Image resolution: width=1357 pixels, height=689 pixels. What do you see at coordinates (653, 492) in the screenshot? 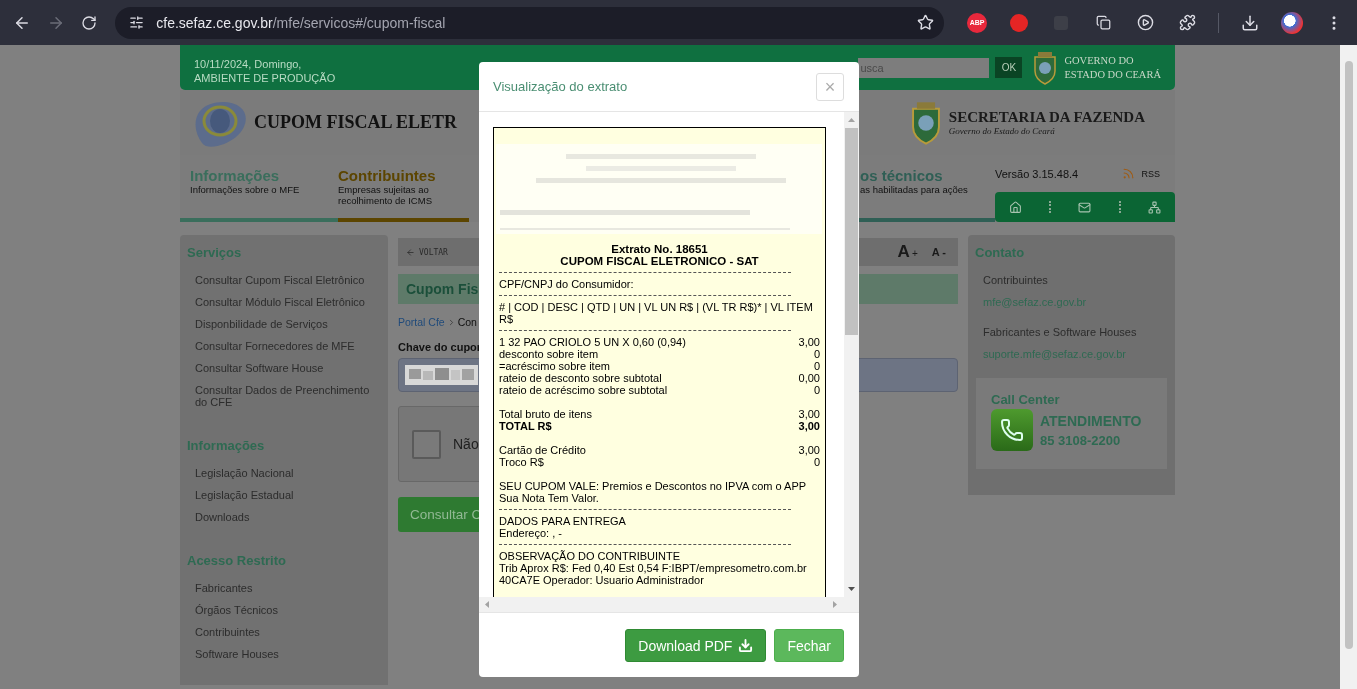
I see `receipt-text: SEU CUPOM VALE: Premios e Descontos no IPVA com o APP Sua Nota Tem Valor.` at bounding box center [653, 492].